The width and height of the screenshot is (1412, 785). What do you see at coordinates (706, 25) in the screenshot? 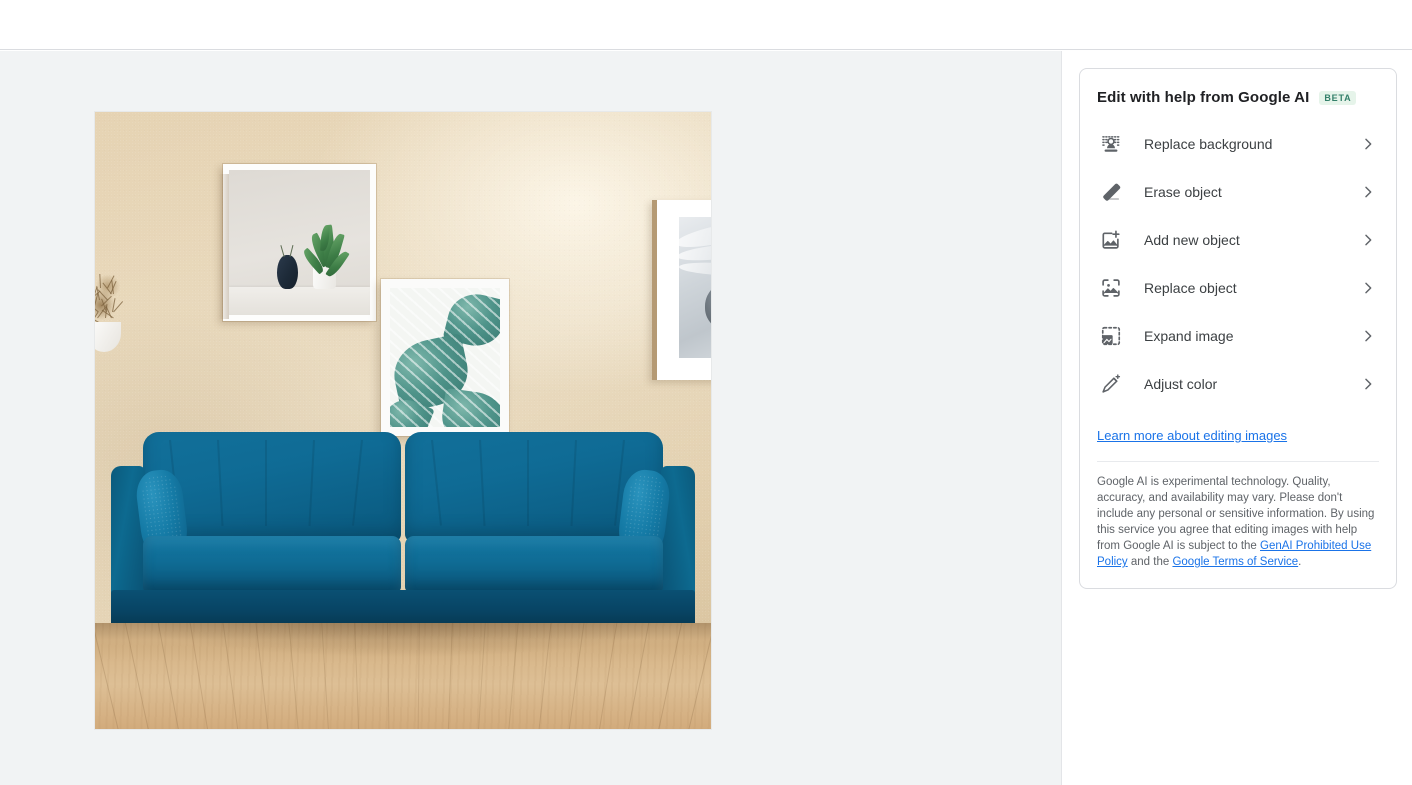
I see `top-bar` at bounding box center [706, 25].